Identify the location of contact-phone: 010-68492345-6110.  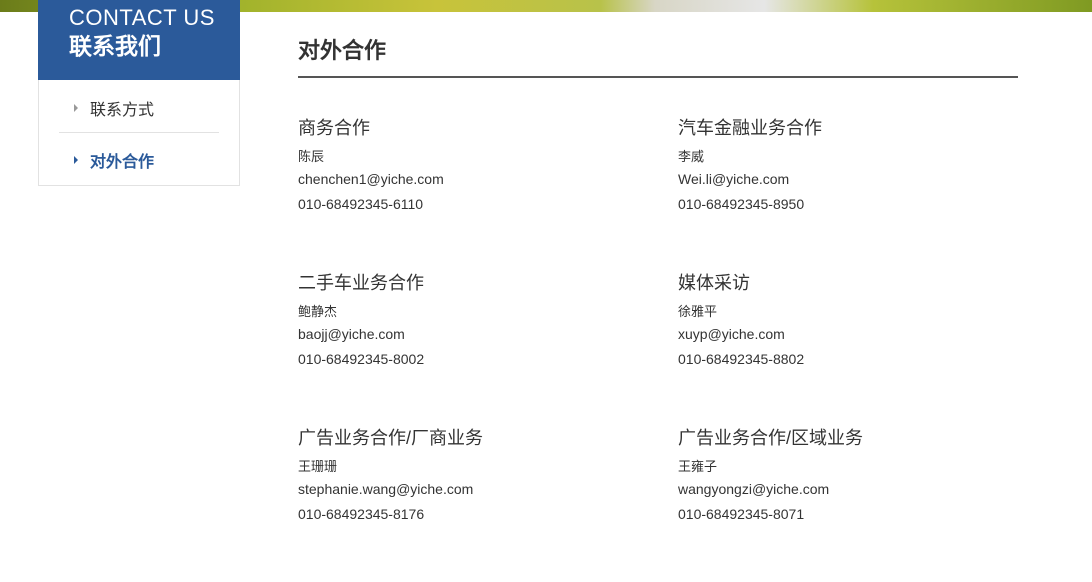
(361, 204).